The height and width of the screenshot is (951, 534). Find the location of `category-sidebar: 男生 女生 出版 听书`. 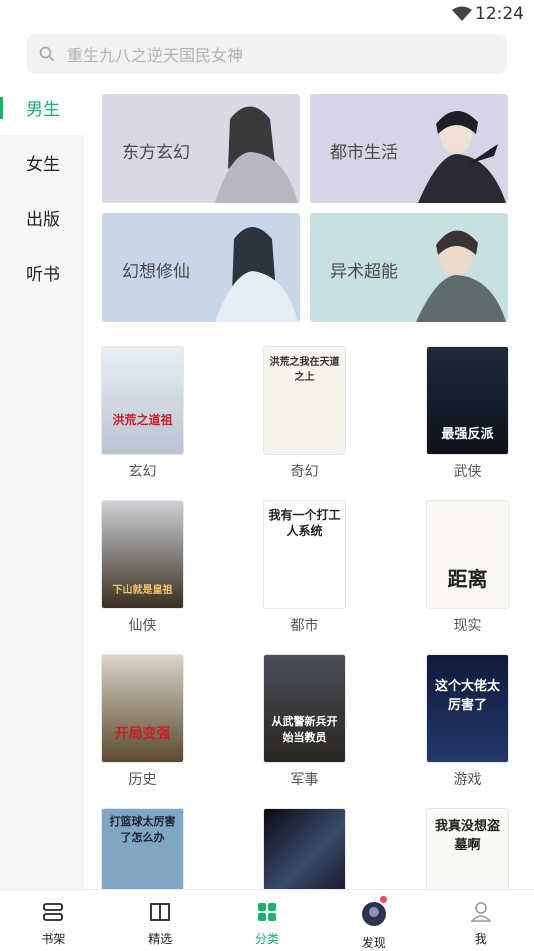

category-sidebar: 男生 女生 出版 听书 is located at coordinates (42, 484).